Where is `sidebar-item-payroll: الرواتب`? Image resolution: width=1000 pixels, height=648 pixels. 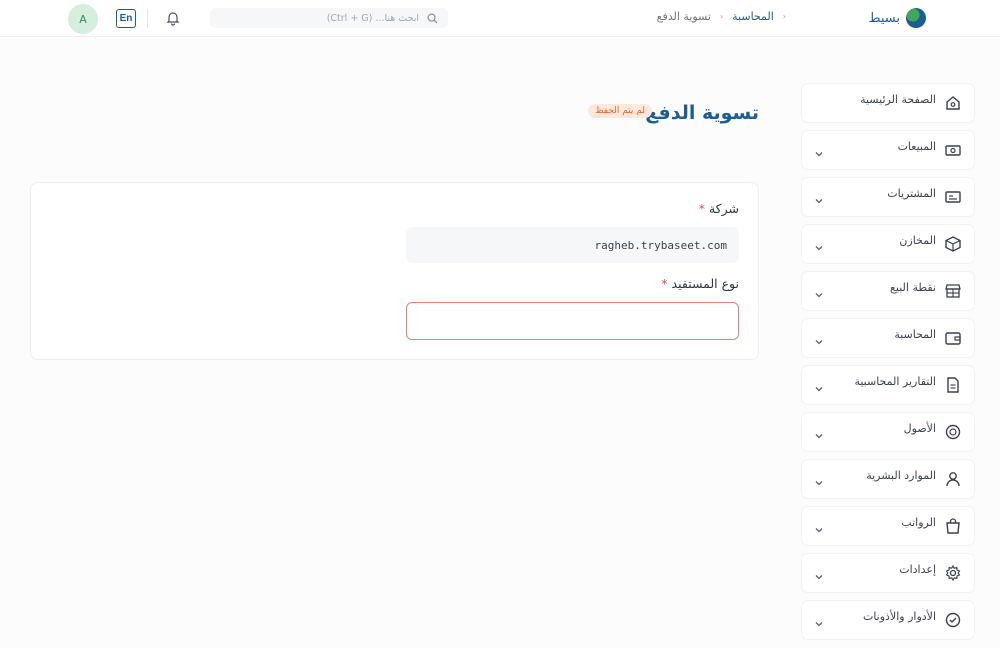 sidebar-item-payroll: الرواتب is located at coordinates (888, 526).